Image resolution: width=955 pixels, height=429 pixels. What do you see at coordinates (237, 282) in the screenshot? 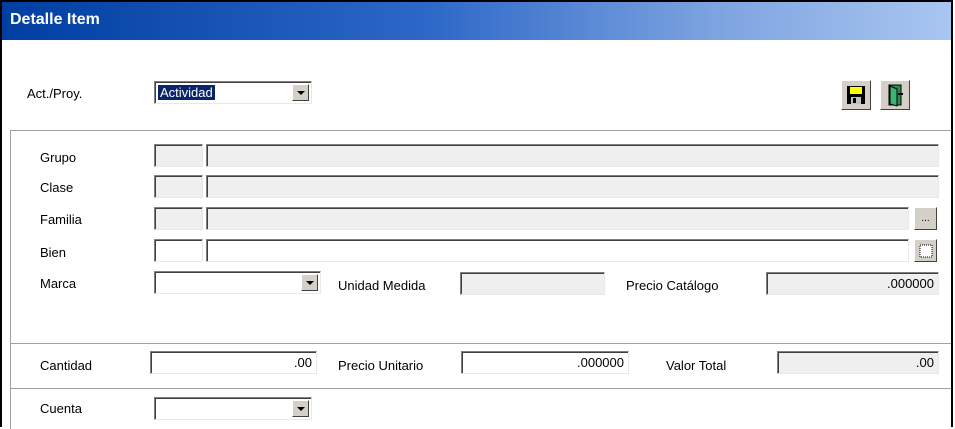
I see `marca-select` at bounding box center [237, 282].